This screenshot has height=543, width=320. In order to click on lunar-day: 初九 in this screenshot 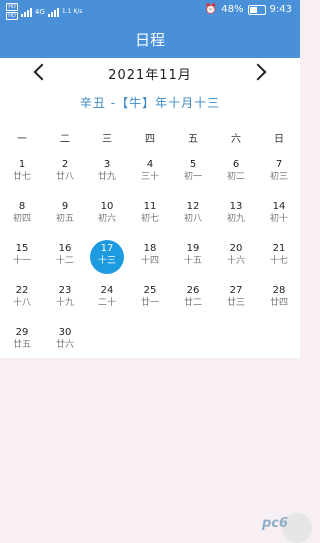, I will do `click(235, 219)`.